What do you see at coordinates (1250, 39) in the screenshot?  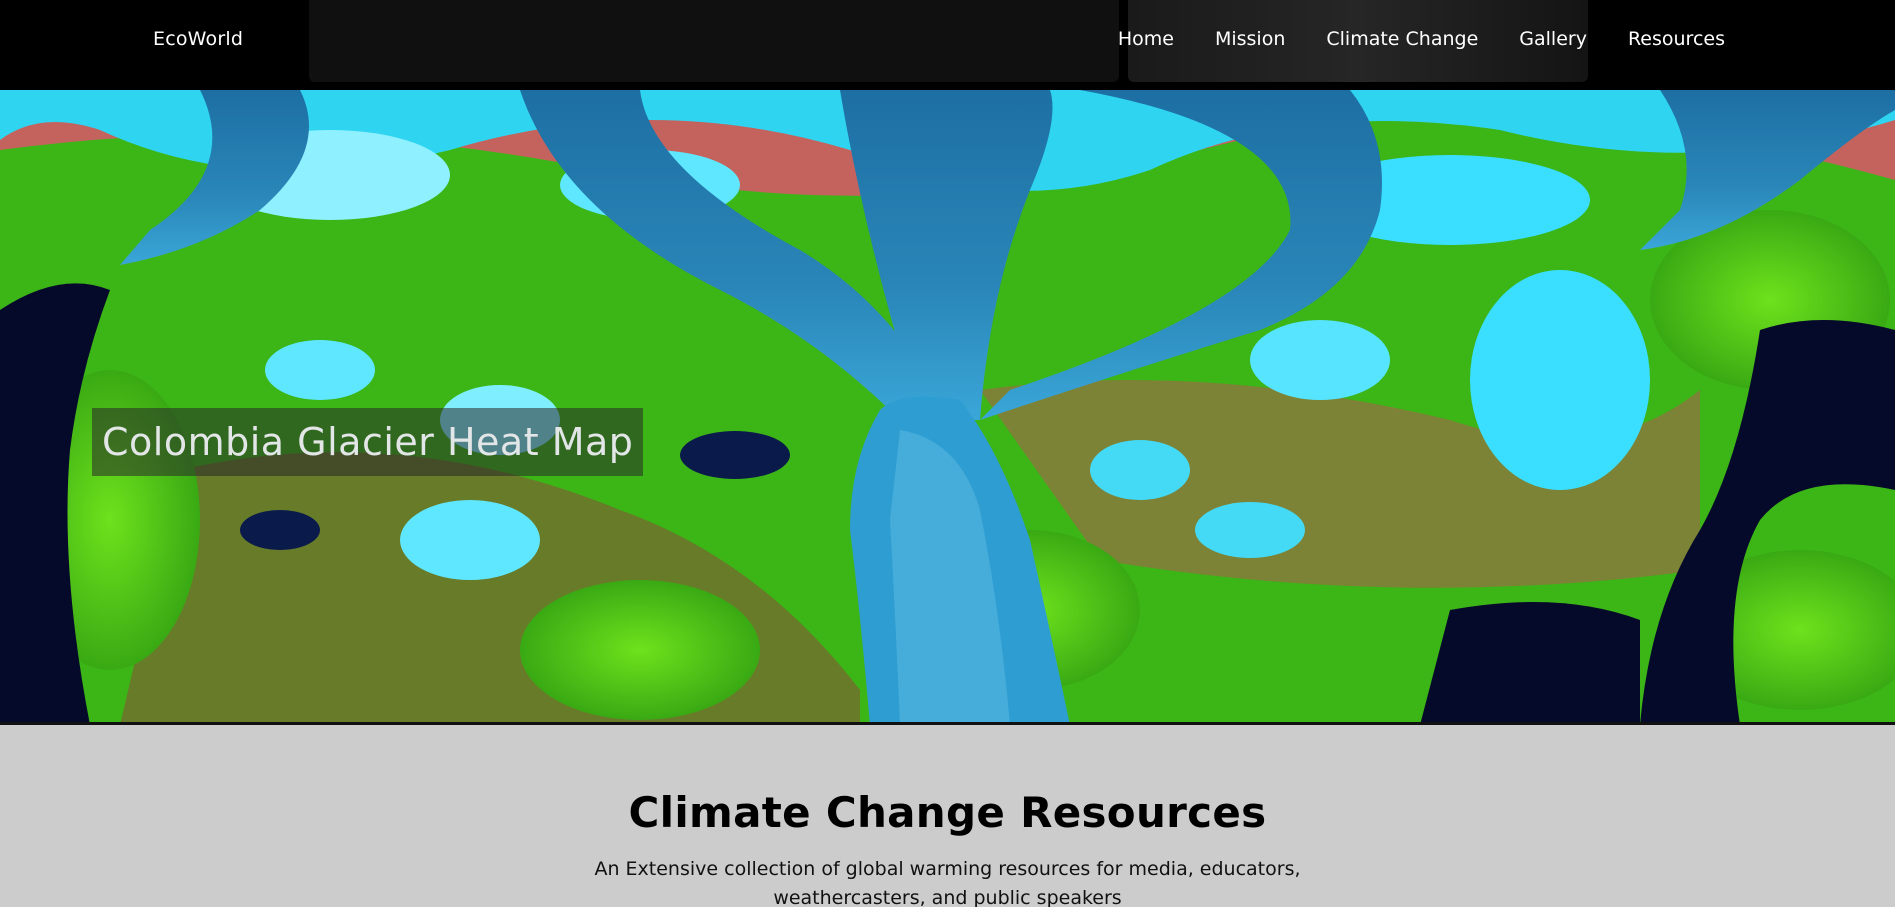 I see `nav-link-mission: Mission` at bounding box center [1250, 39].